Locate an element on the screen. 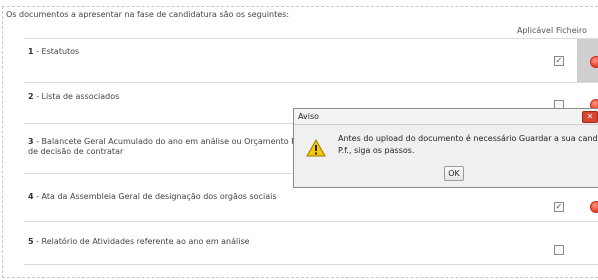  warning-icon is located at coordinates (316, 148).